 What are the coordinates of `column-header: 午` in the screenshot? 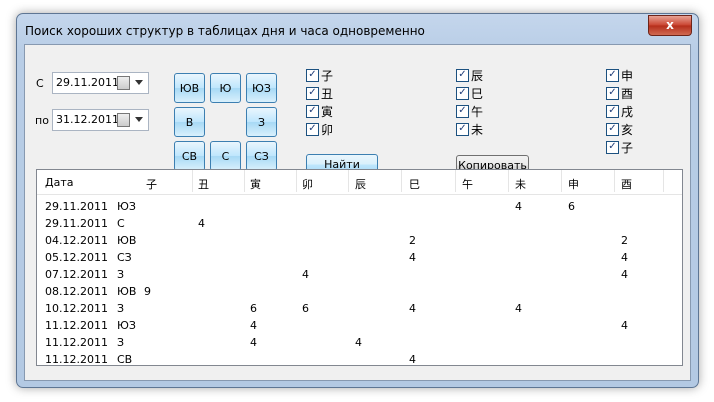 It's located at (467, 184).